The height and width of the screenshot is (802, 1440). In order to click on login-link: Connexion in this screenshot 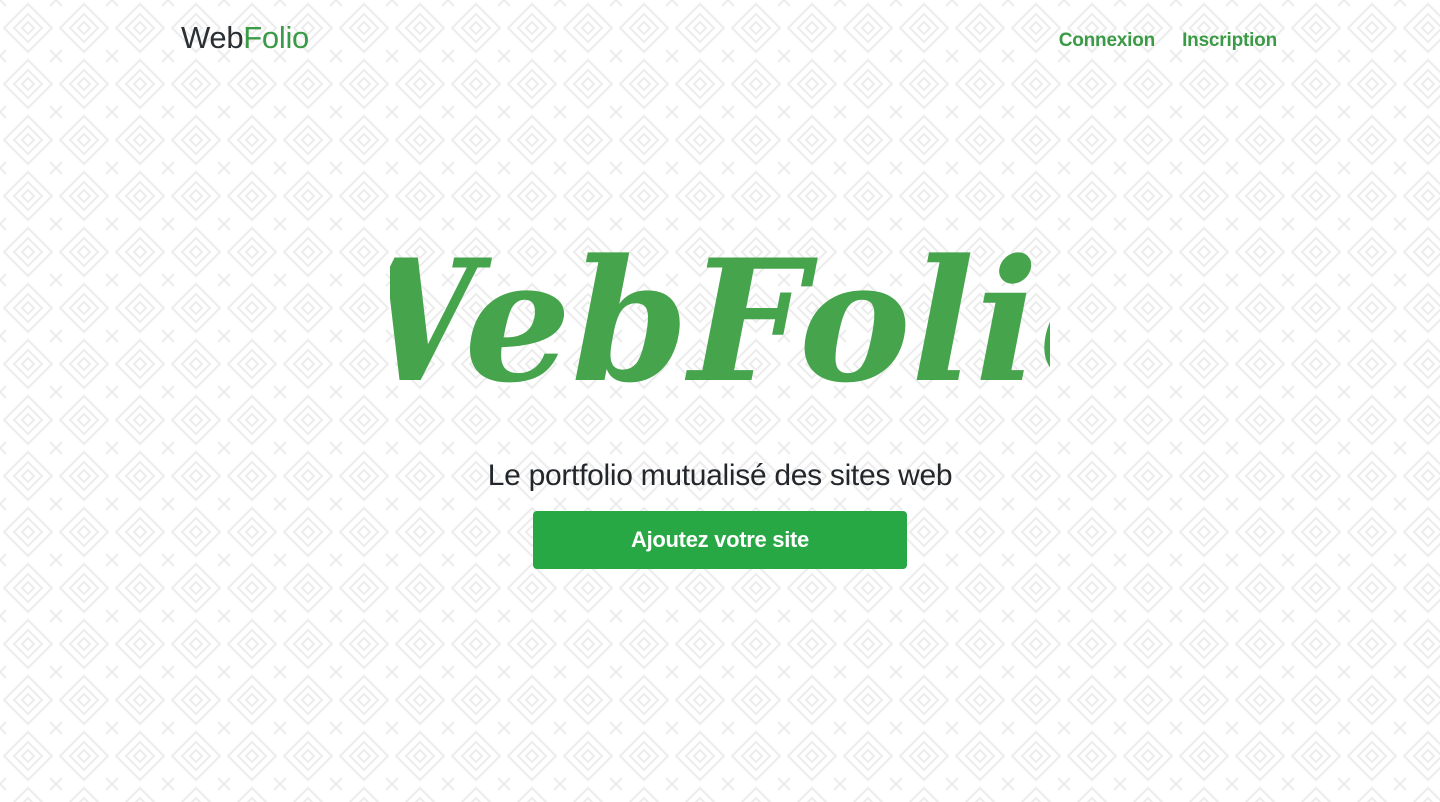, I will do `click(1107, 41)`.